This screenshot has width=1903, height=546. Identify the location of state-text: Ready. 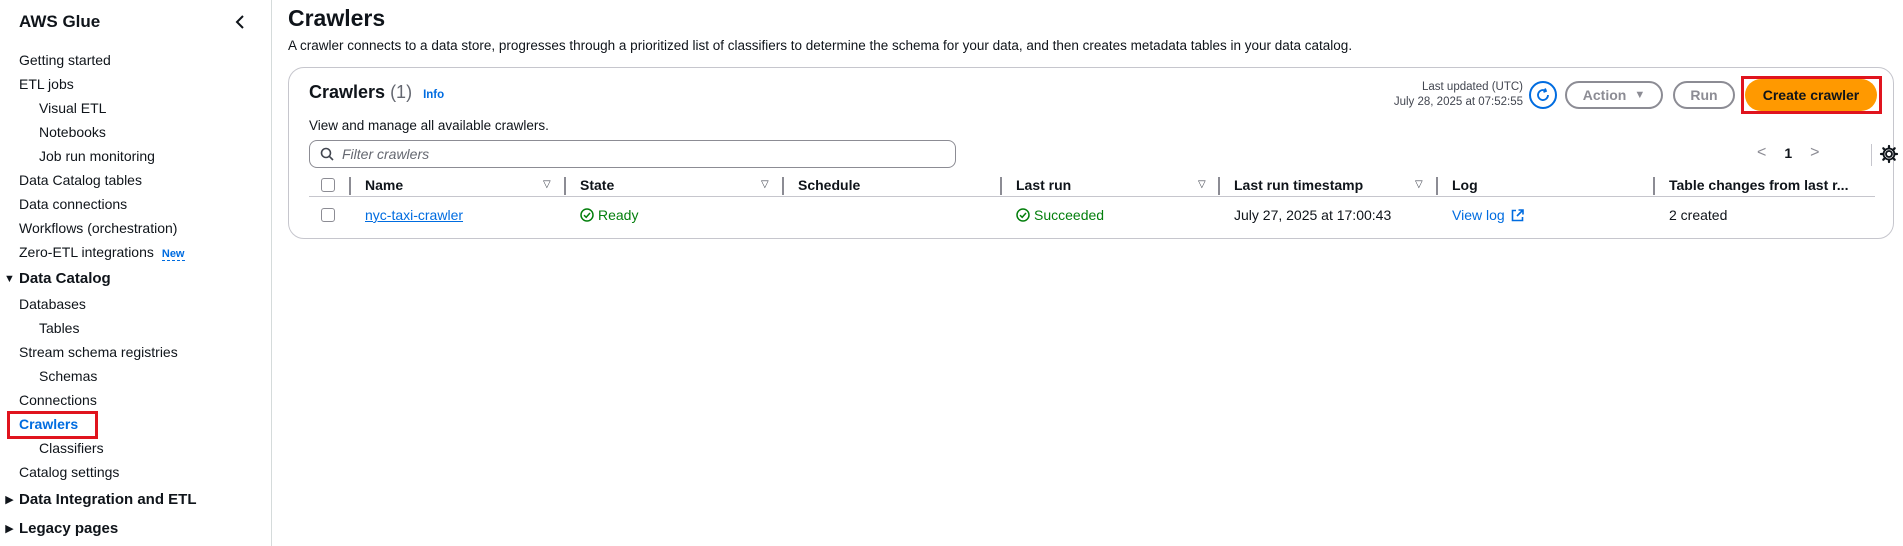
(618, 215).